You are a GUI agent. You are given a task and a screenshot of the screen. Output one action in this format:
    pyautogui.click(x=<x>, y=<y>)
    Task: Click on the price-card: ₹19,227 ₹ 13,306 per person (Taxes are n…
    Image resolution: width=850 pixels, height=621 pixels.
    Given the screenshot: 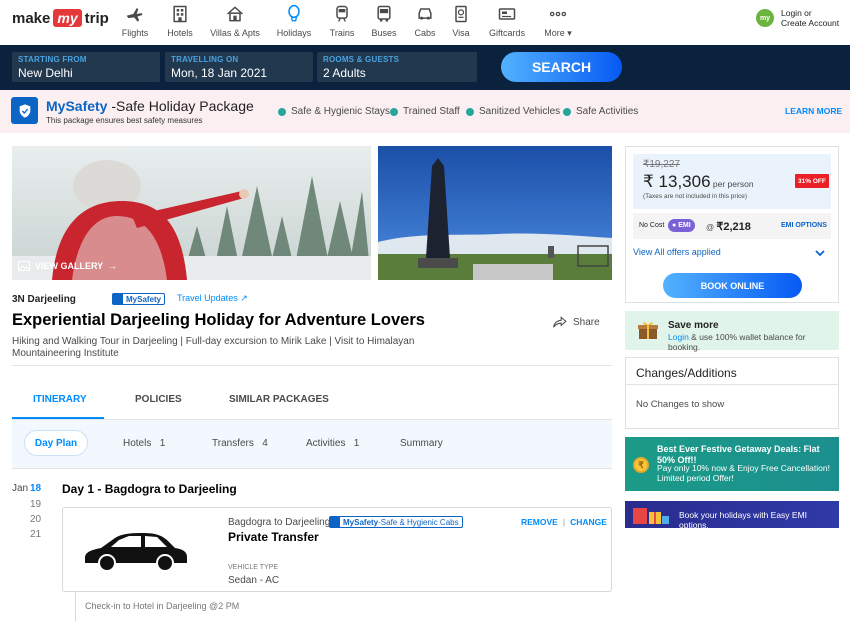 What is the action you would take?
    pyautogui.click(x=732, y=224)
    